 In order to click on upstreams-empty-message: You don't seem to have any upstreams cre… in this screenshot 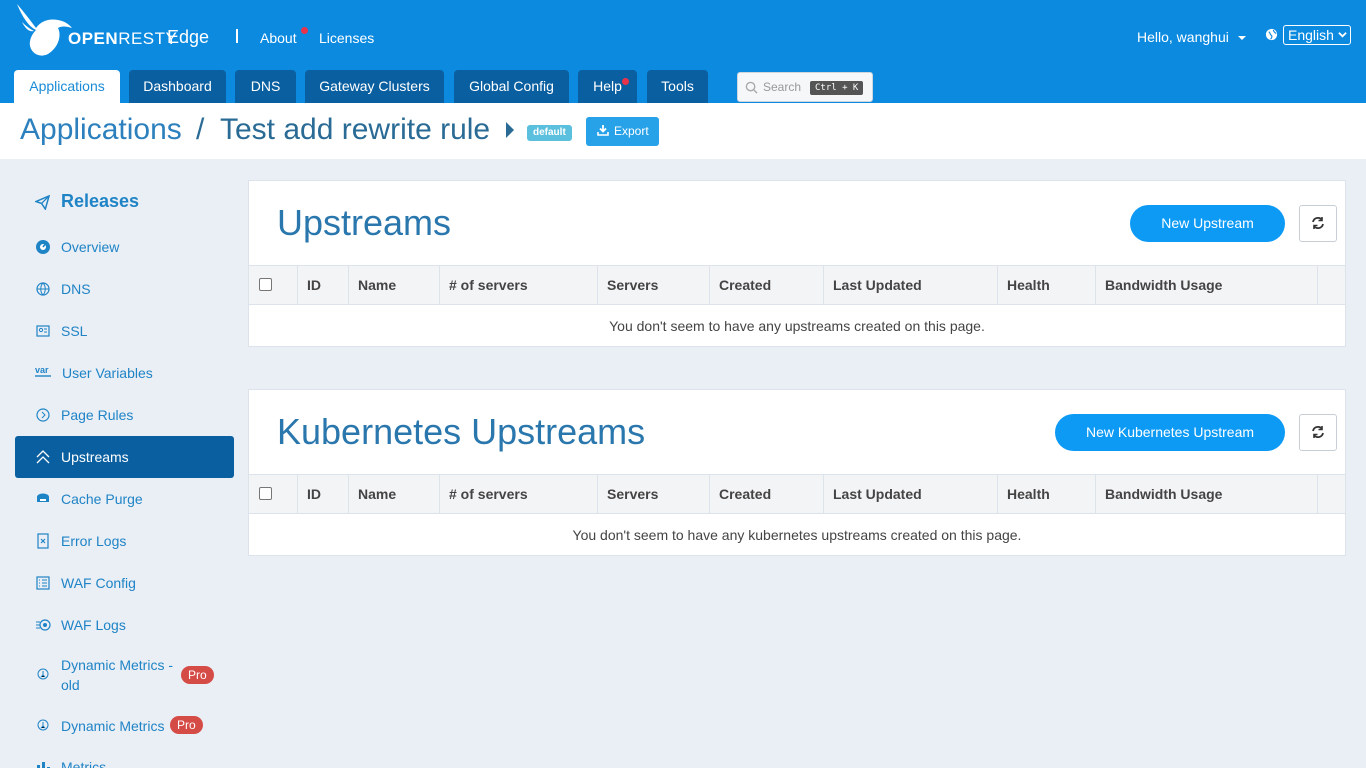, I will do `click(797, 326)`.